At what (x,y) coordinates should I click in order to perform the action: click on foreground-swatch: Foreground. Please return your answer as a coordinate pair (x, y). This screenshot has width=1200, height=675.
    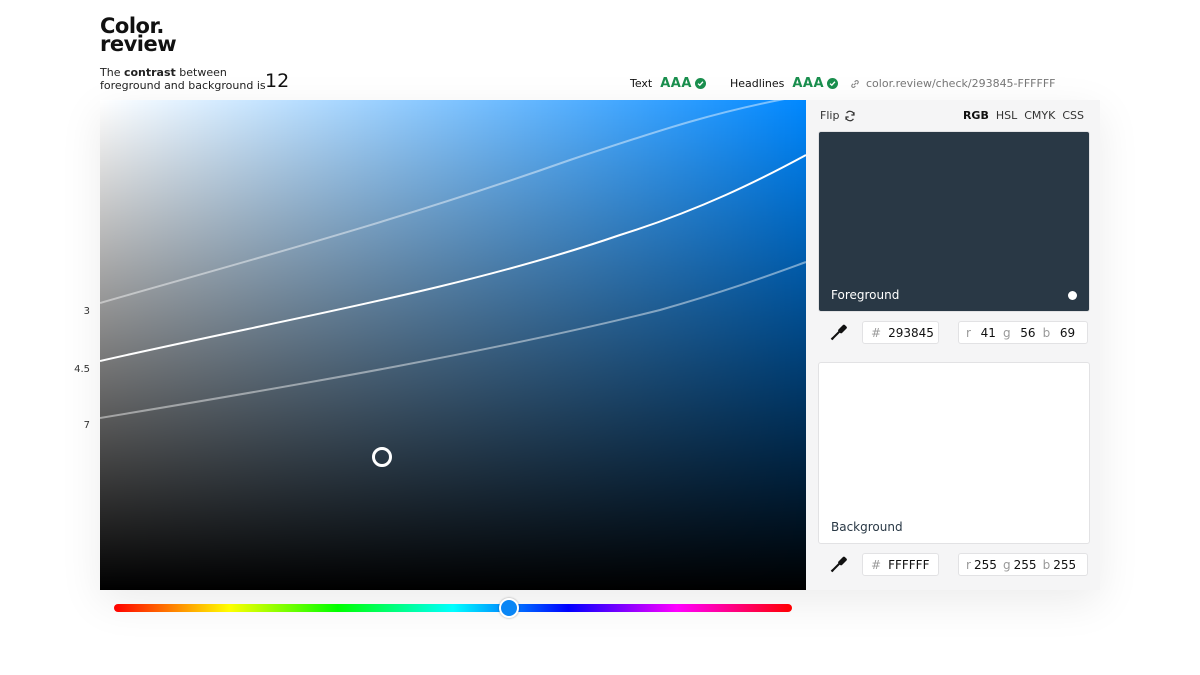
    Looking at the image, I should click on (954, 221).